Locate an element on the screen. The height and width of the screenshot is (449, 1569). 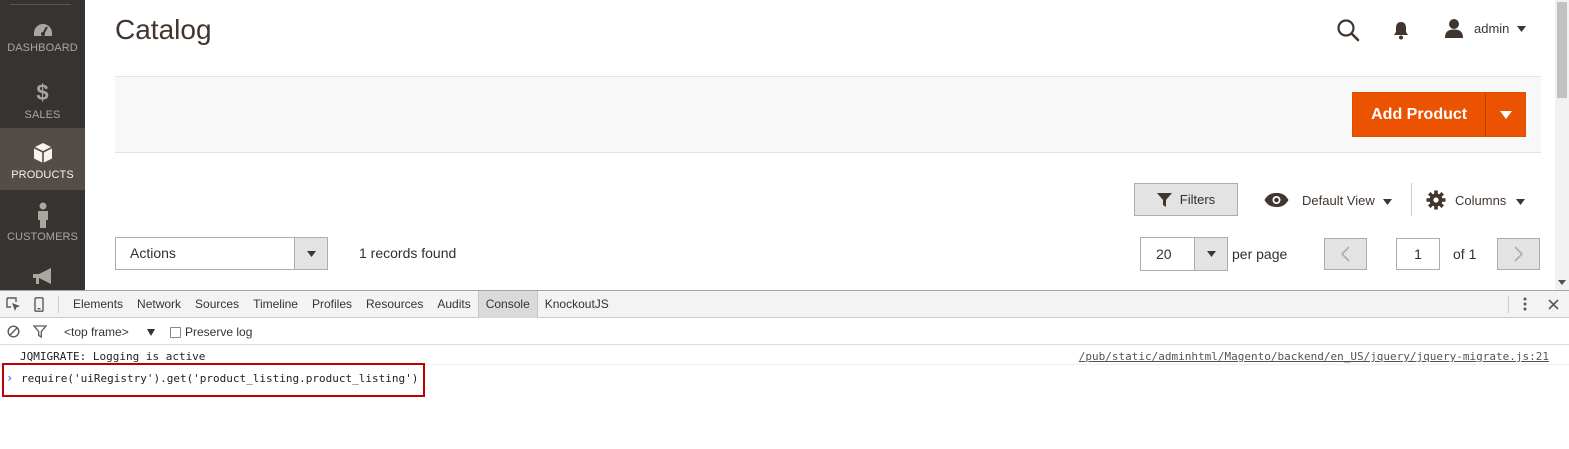
bell-icon is located at coordinates (1401, 30).